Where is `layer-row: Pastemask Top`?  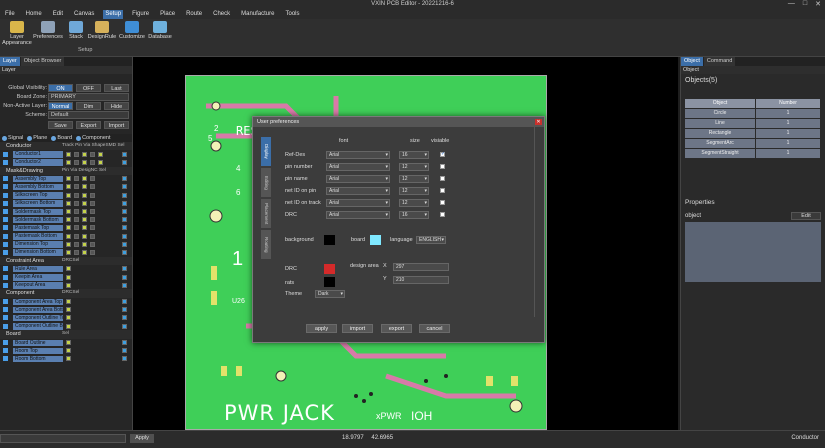
layer-row: Pastemask Top is located at coordinates (66, 228).